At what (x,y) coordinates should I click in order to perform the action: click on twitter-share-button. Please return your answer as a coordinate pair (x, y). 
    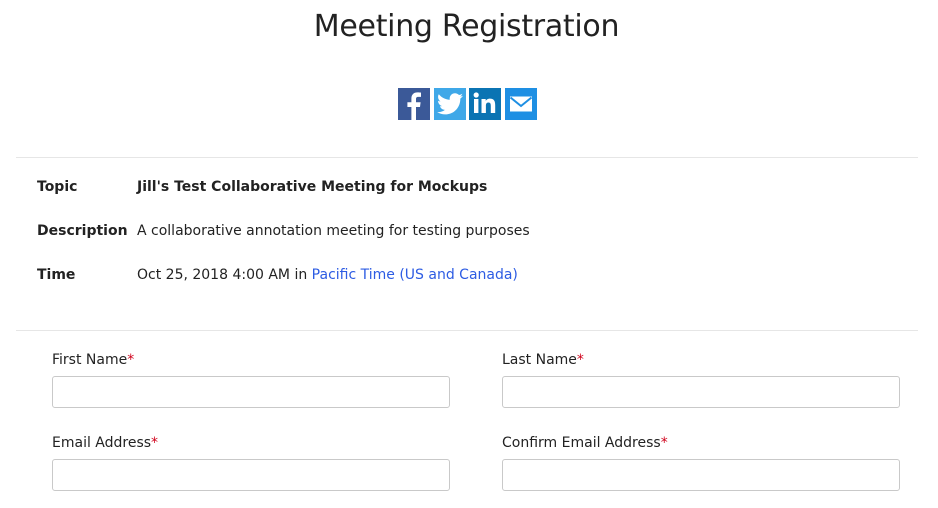
    Looking at the image, I should click on (449, 104).